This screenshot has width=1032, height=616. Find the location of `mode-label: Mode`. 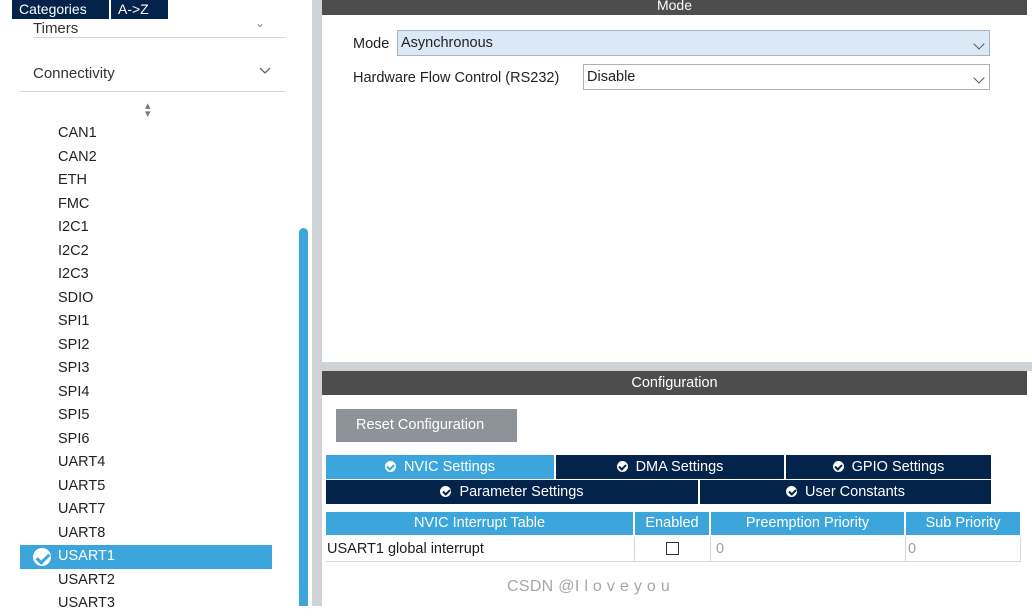

mode-label: Mode is located at coordinates (371, 44).